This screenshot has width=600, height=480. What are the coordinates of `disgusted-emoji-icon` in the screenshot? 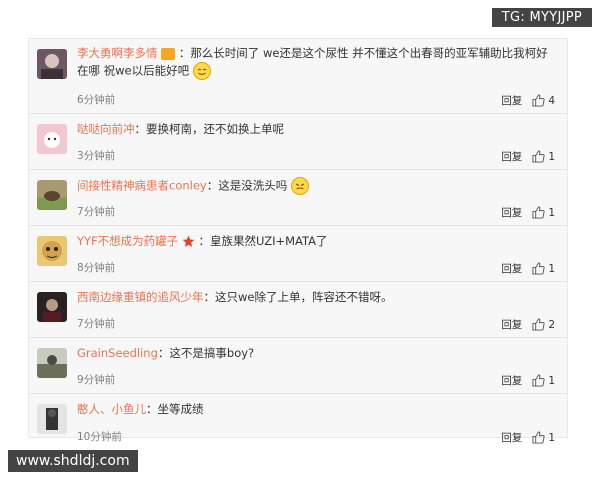 It's located at (299, 186).